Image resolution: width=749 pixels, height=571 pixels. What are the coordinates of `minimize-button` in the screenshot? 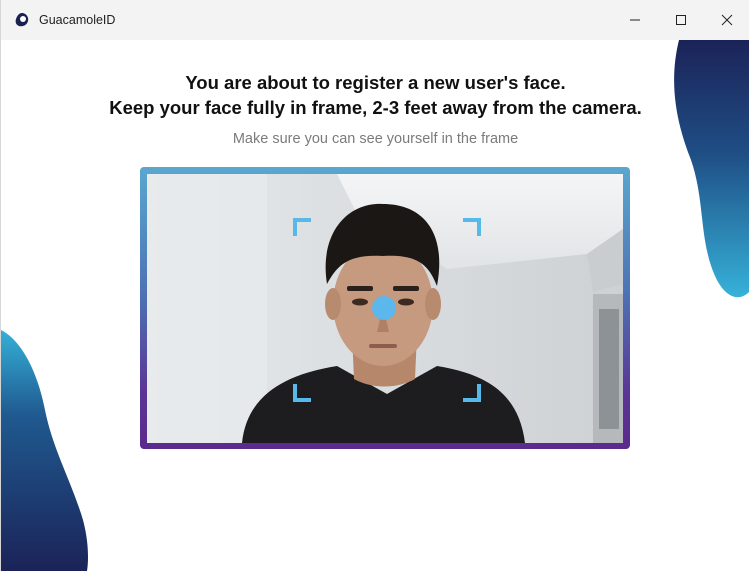 It's located at (635, 20).